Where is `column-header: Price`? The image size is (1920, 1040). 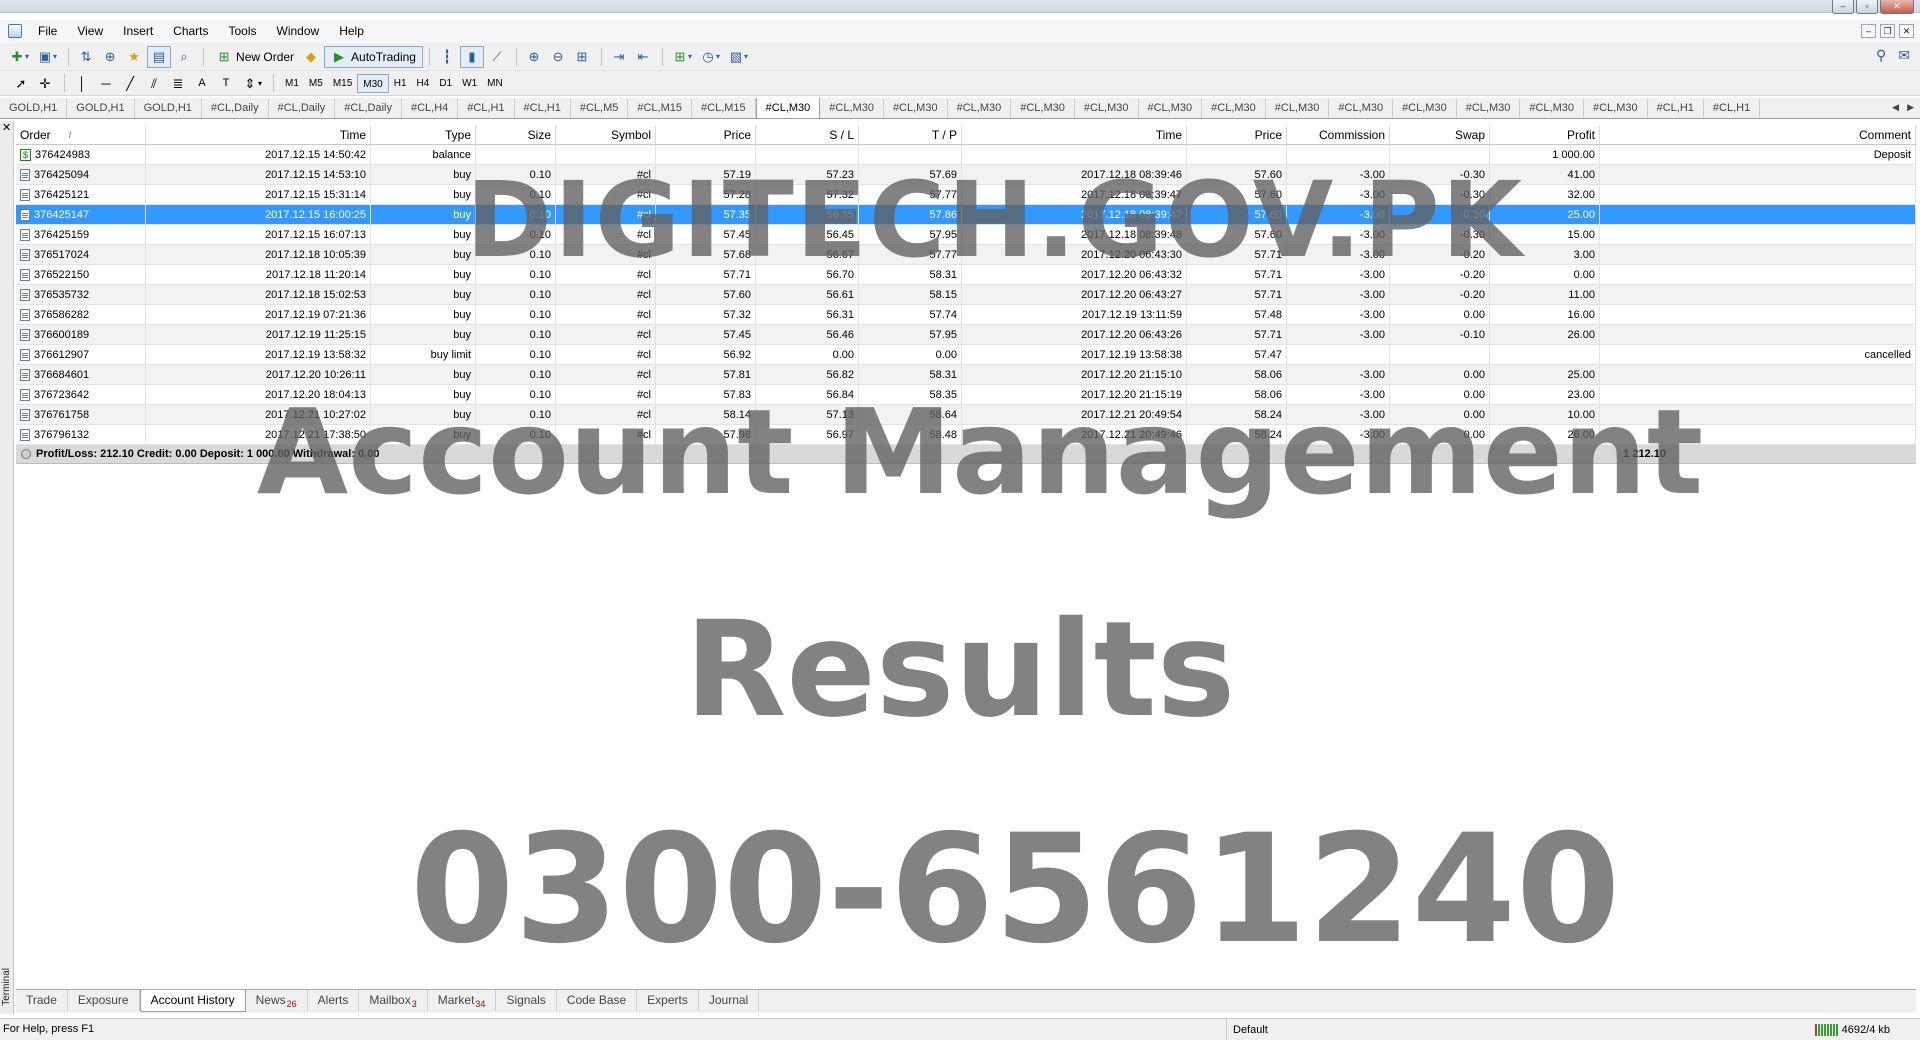
column-header: Price is located at coordinates (706, 135).